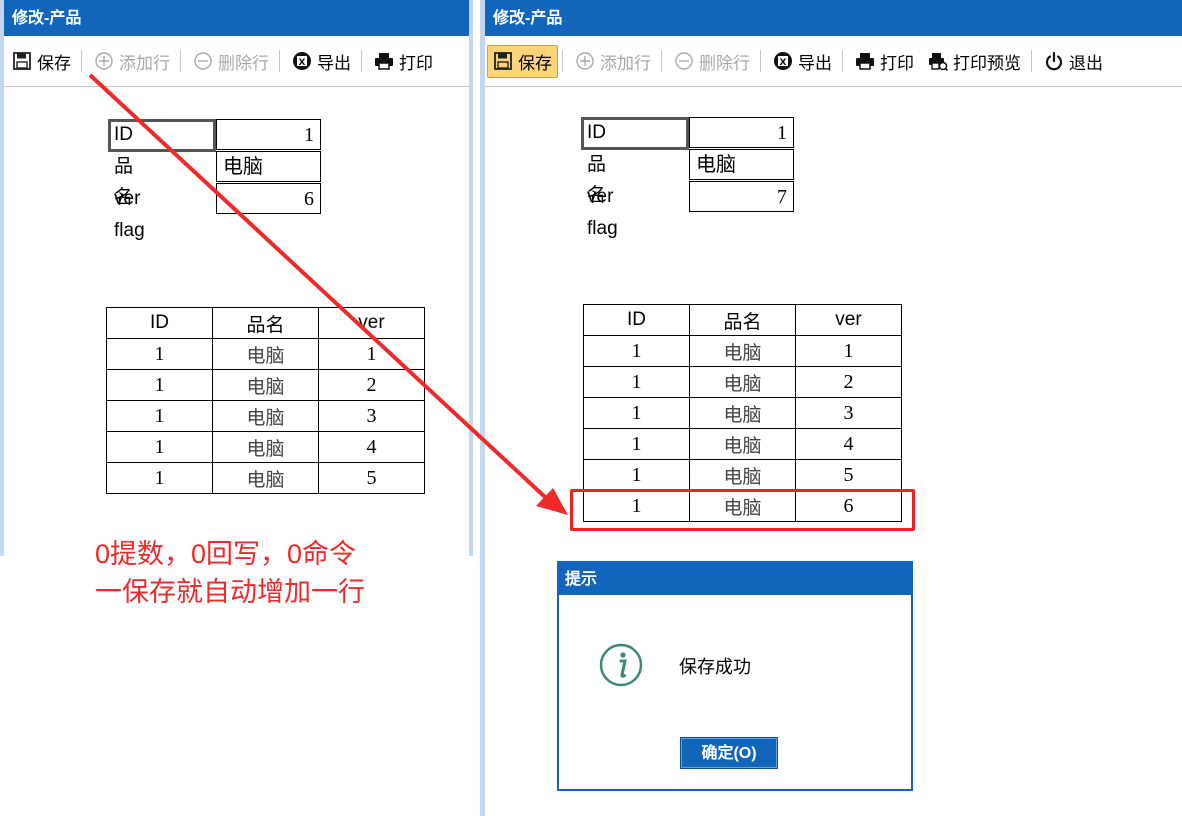  I want to click on toolbar: 保存 添加行 删除行 X 导出 打印 打印预览 退出, so click(833, 61).